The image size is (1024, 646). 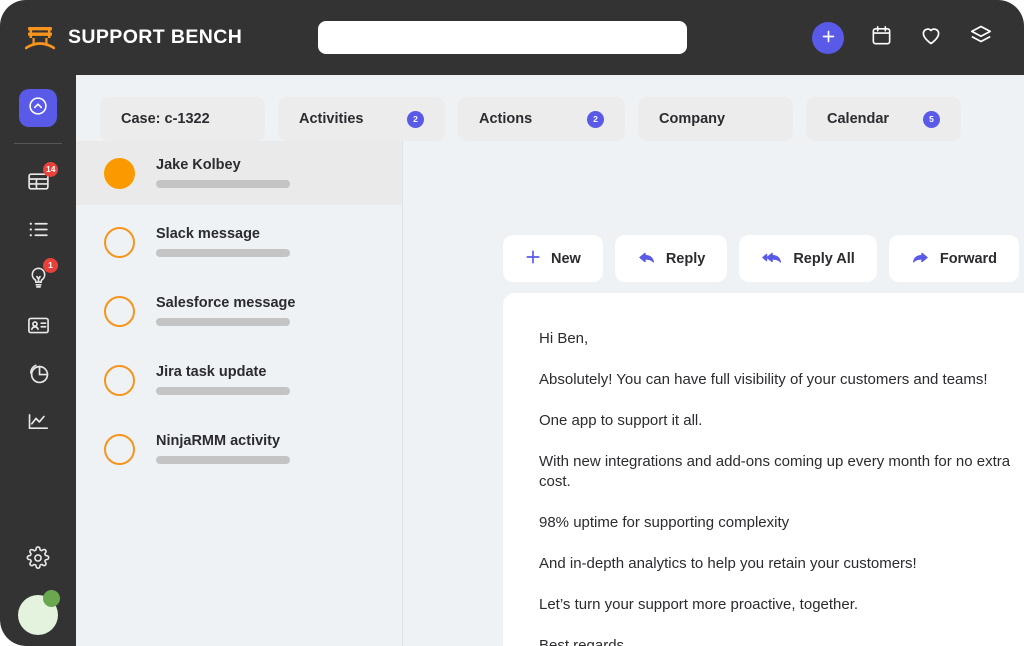 I want to click on tab-activities: Activities 2, so click(x=361, y=119).